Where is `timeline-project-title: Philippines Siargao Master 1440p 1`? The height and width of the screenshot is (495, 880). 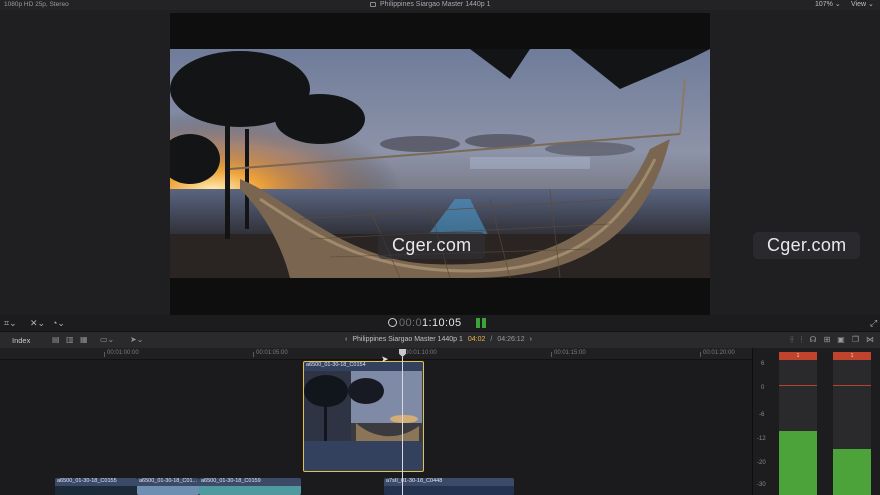 timeline-project-title: Philippines Siargao Master 1440p 1 is located at coordinates (407, 339).